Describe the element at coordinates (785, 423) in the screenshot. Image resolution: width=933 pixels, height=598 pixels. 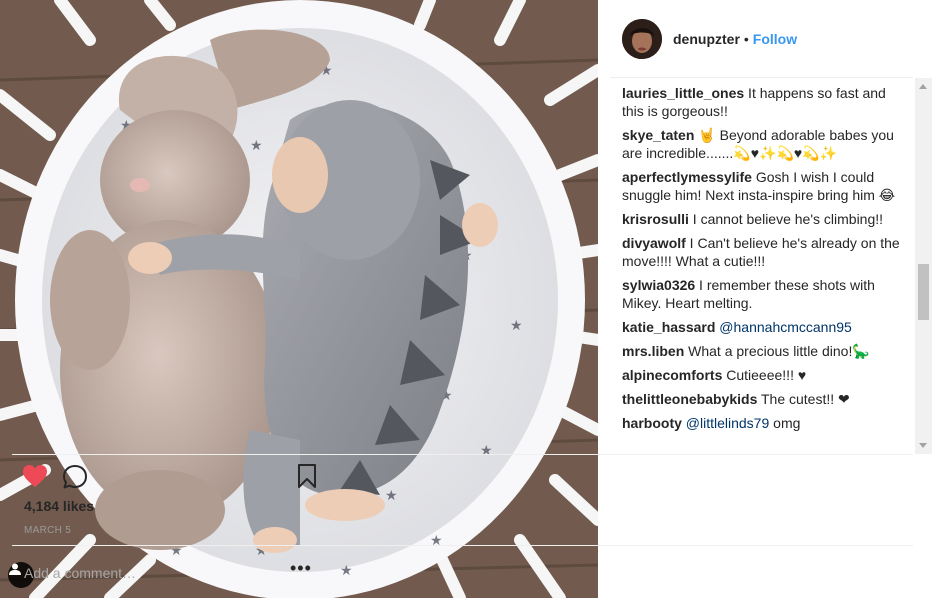
I see `comment-text: omg` at that location.